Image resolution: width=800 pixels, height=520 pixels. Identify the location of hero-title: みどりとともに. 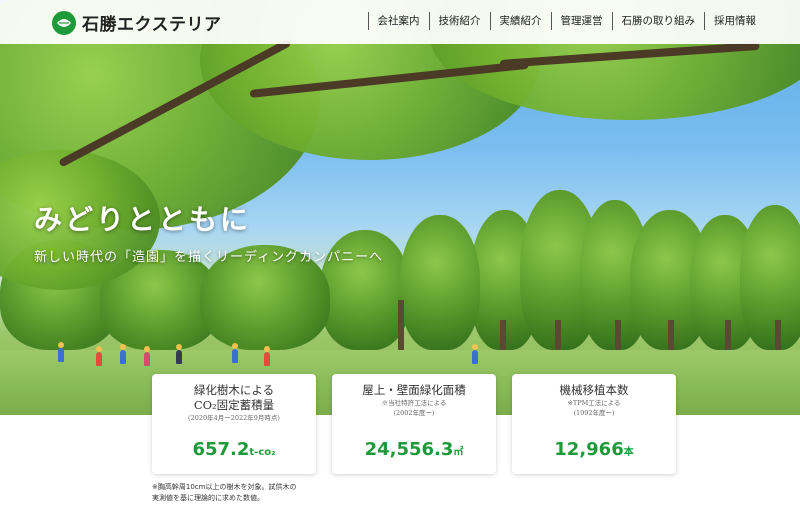
(143, 219).